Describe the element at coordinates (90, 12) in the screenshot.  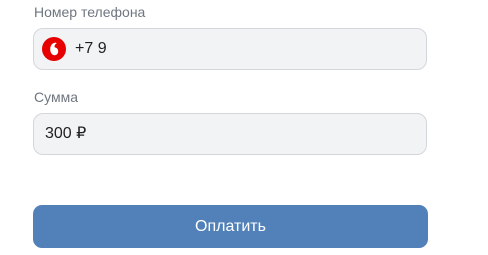
I see `phone-number-label: Номер телефона` at that location.